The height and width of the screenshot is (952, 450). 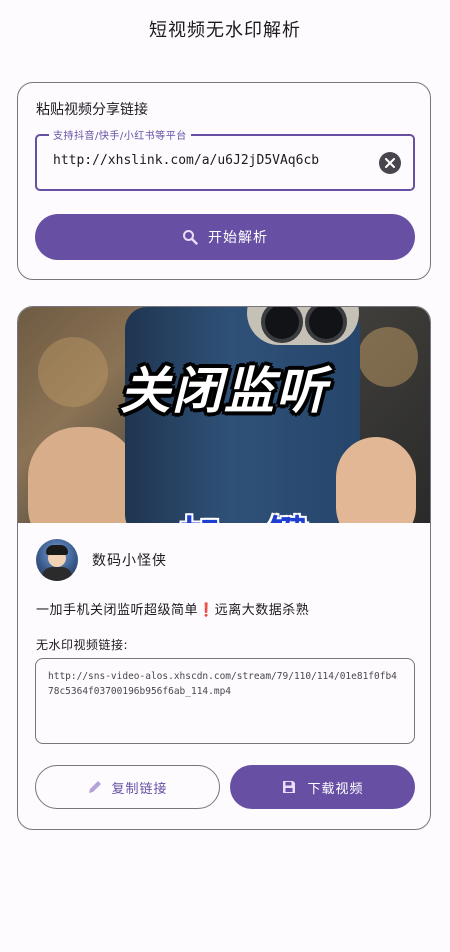 What do you see at coordinates (238, 238) in the screenshot?
I see `parse-button-label: 开始解析` at bounding box center [238, 238].